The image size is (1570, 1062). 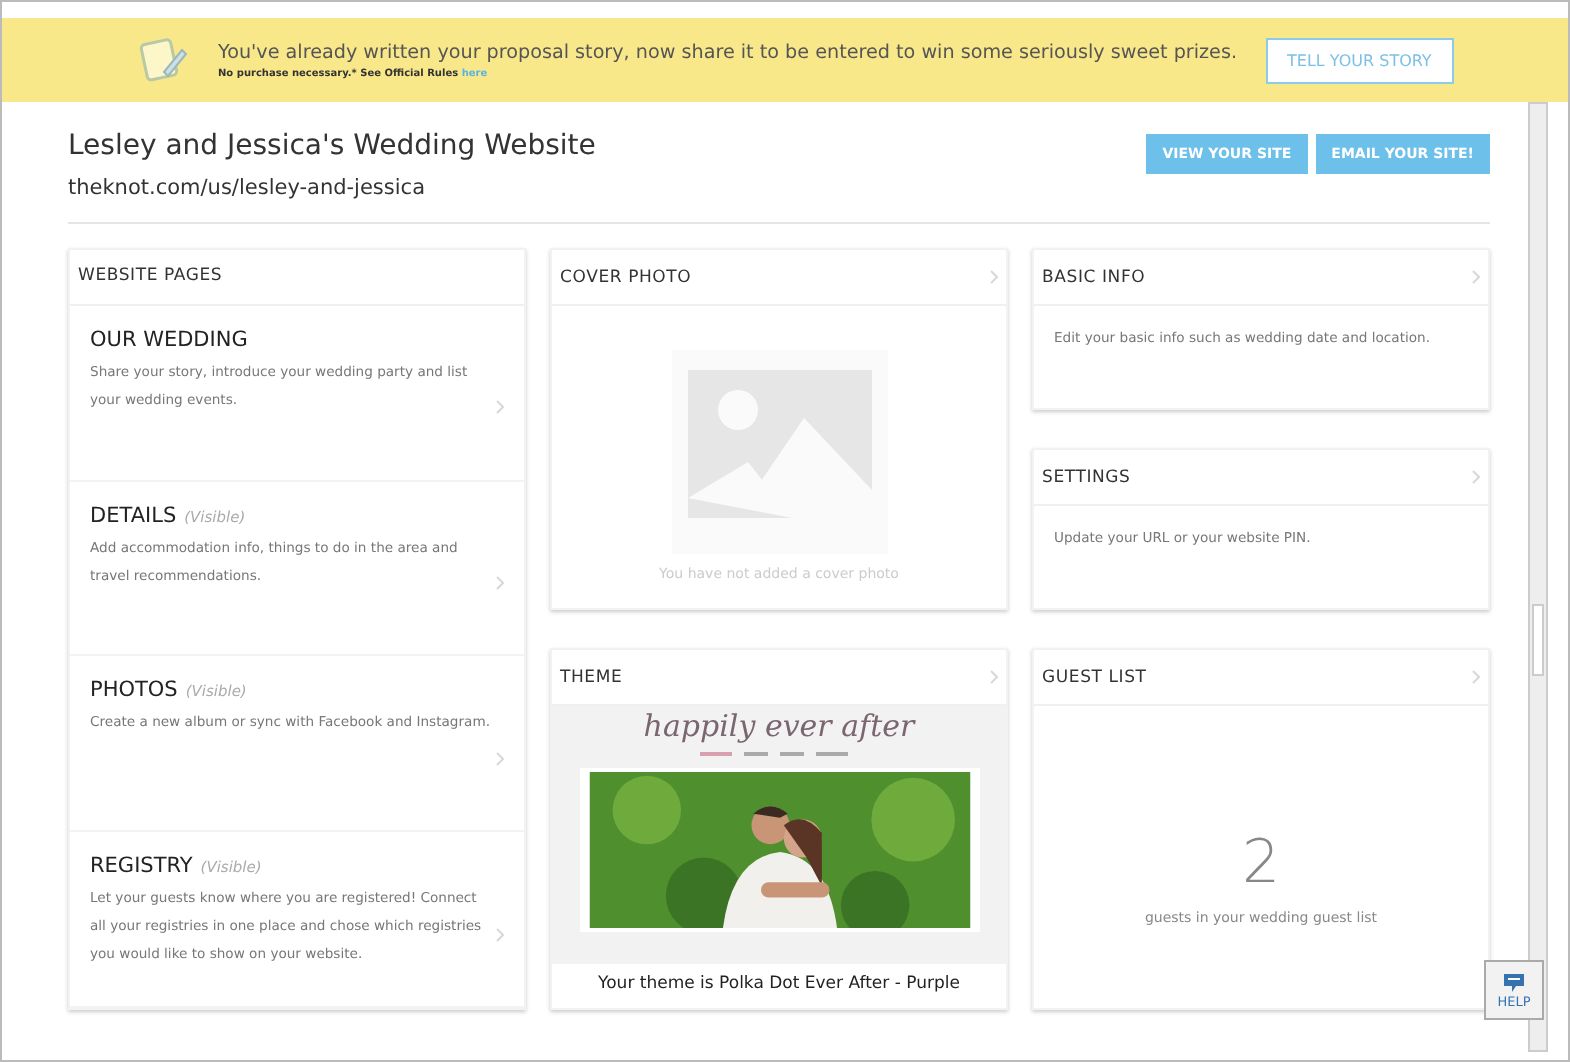 What do you see at coordinates (141, 866) in the screenshot?
I see `page-title-text: REGISTRY` at bounding box center [141, 866].